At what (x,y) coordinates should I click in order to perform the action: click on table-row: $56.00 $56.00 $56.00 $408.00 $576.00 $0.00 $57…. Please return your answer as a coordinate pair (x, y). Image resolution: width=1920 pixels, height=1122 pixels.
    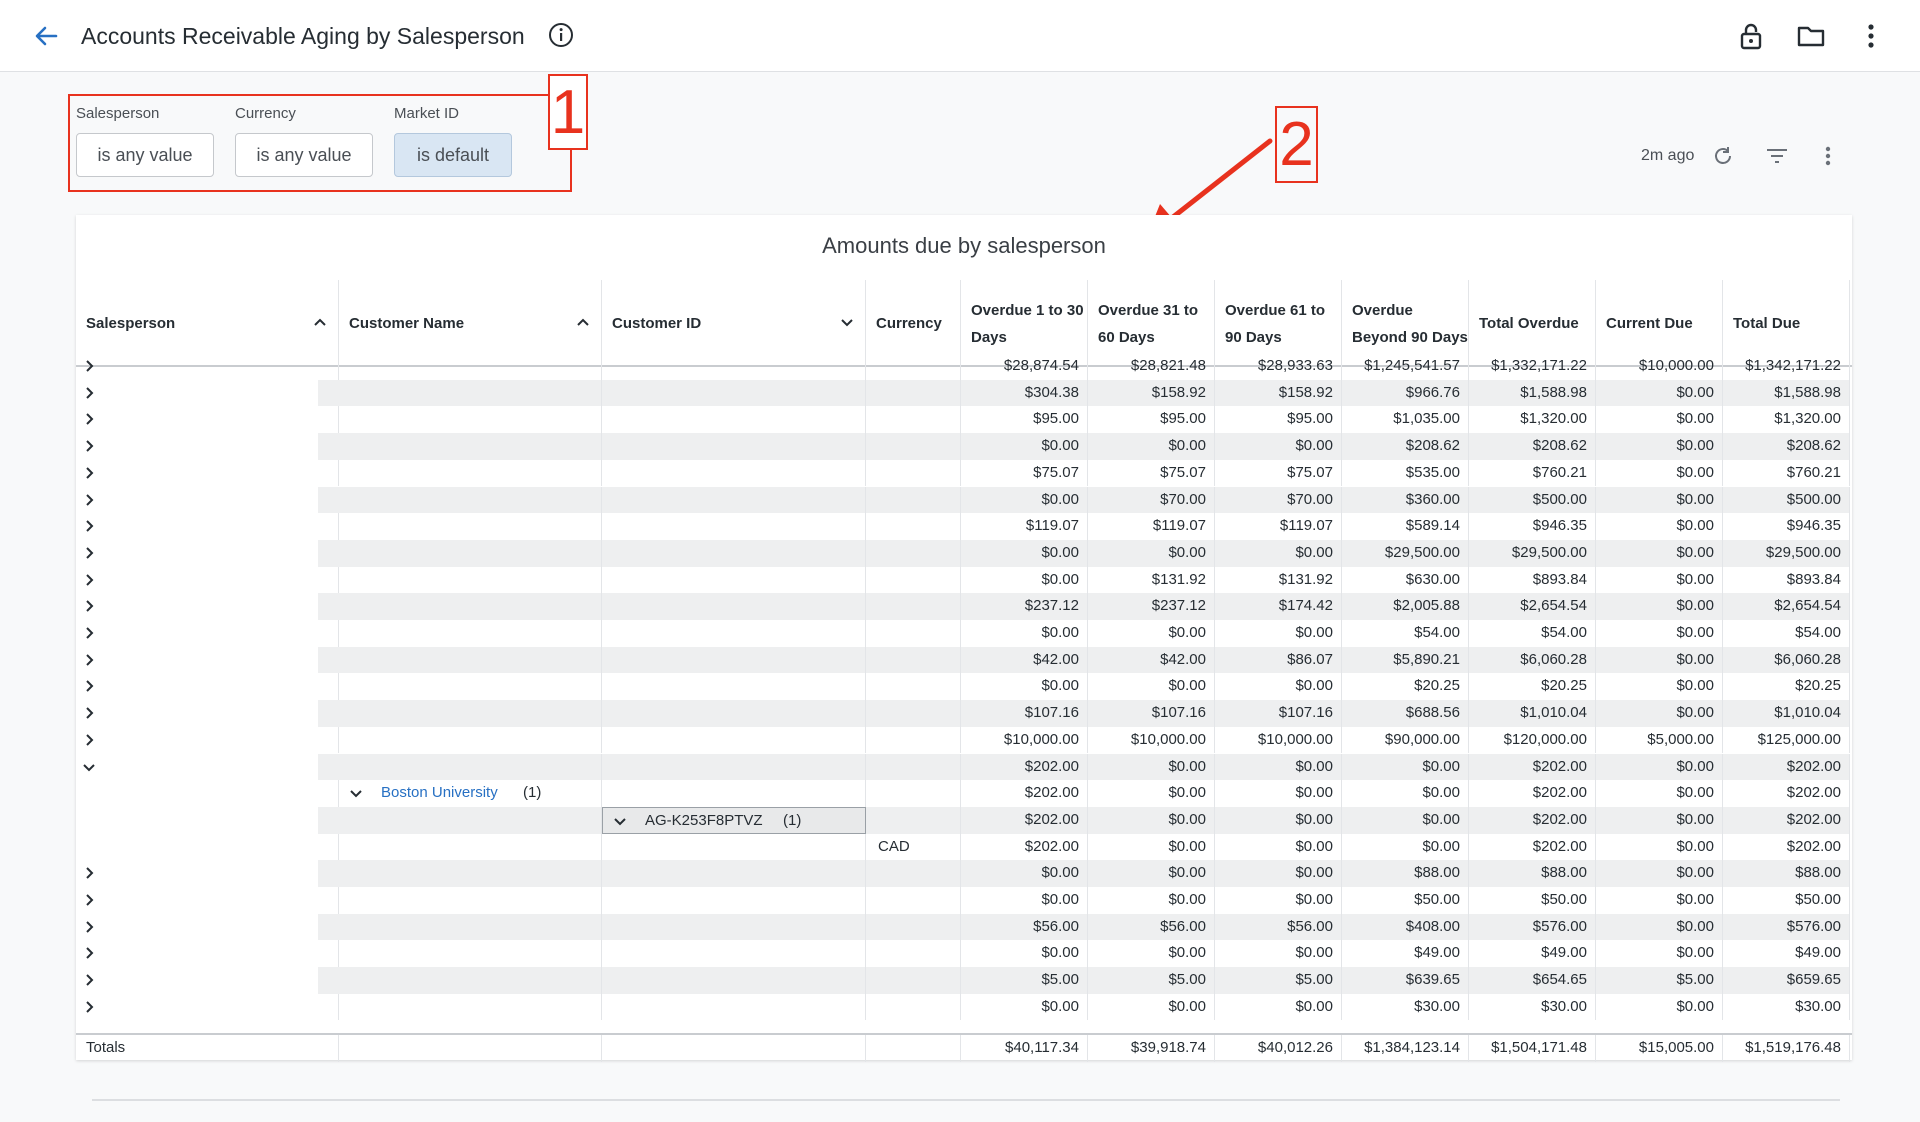
    Looking at the image, I should click on (964, 927).